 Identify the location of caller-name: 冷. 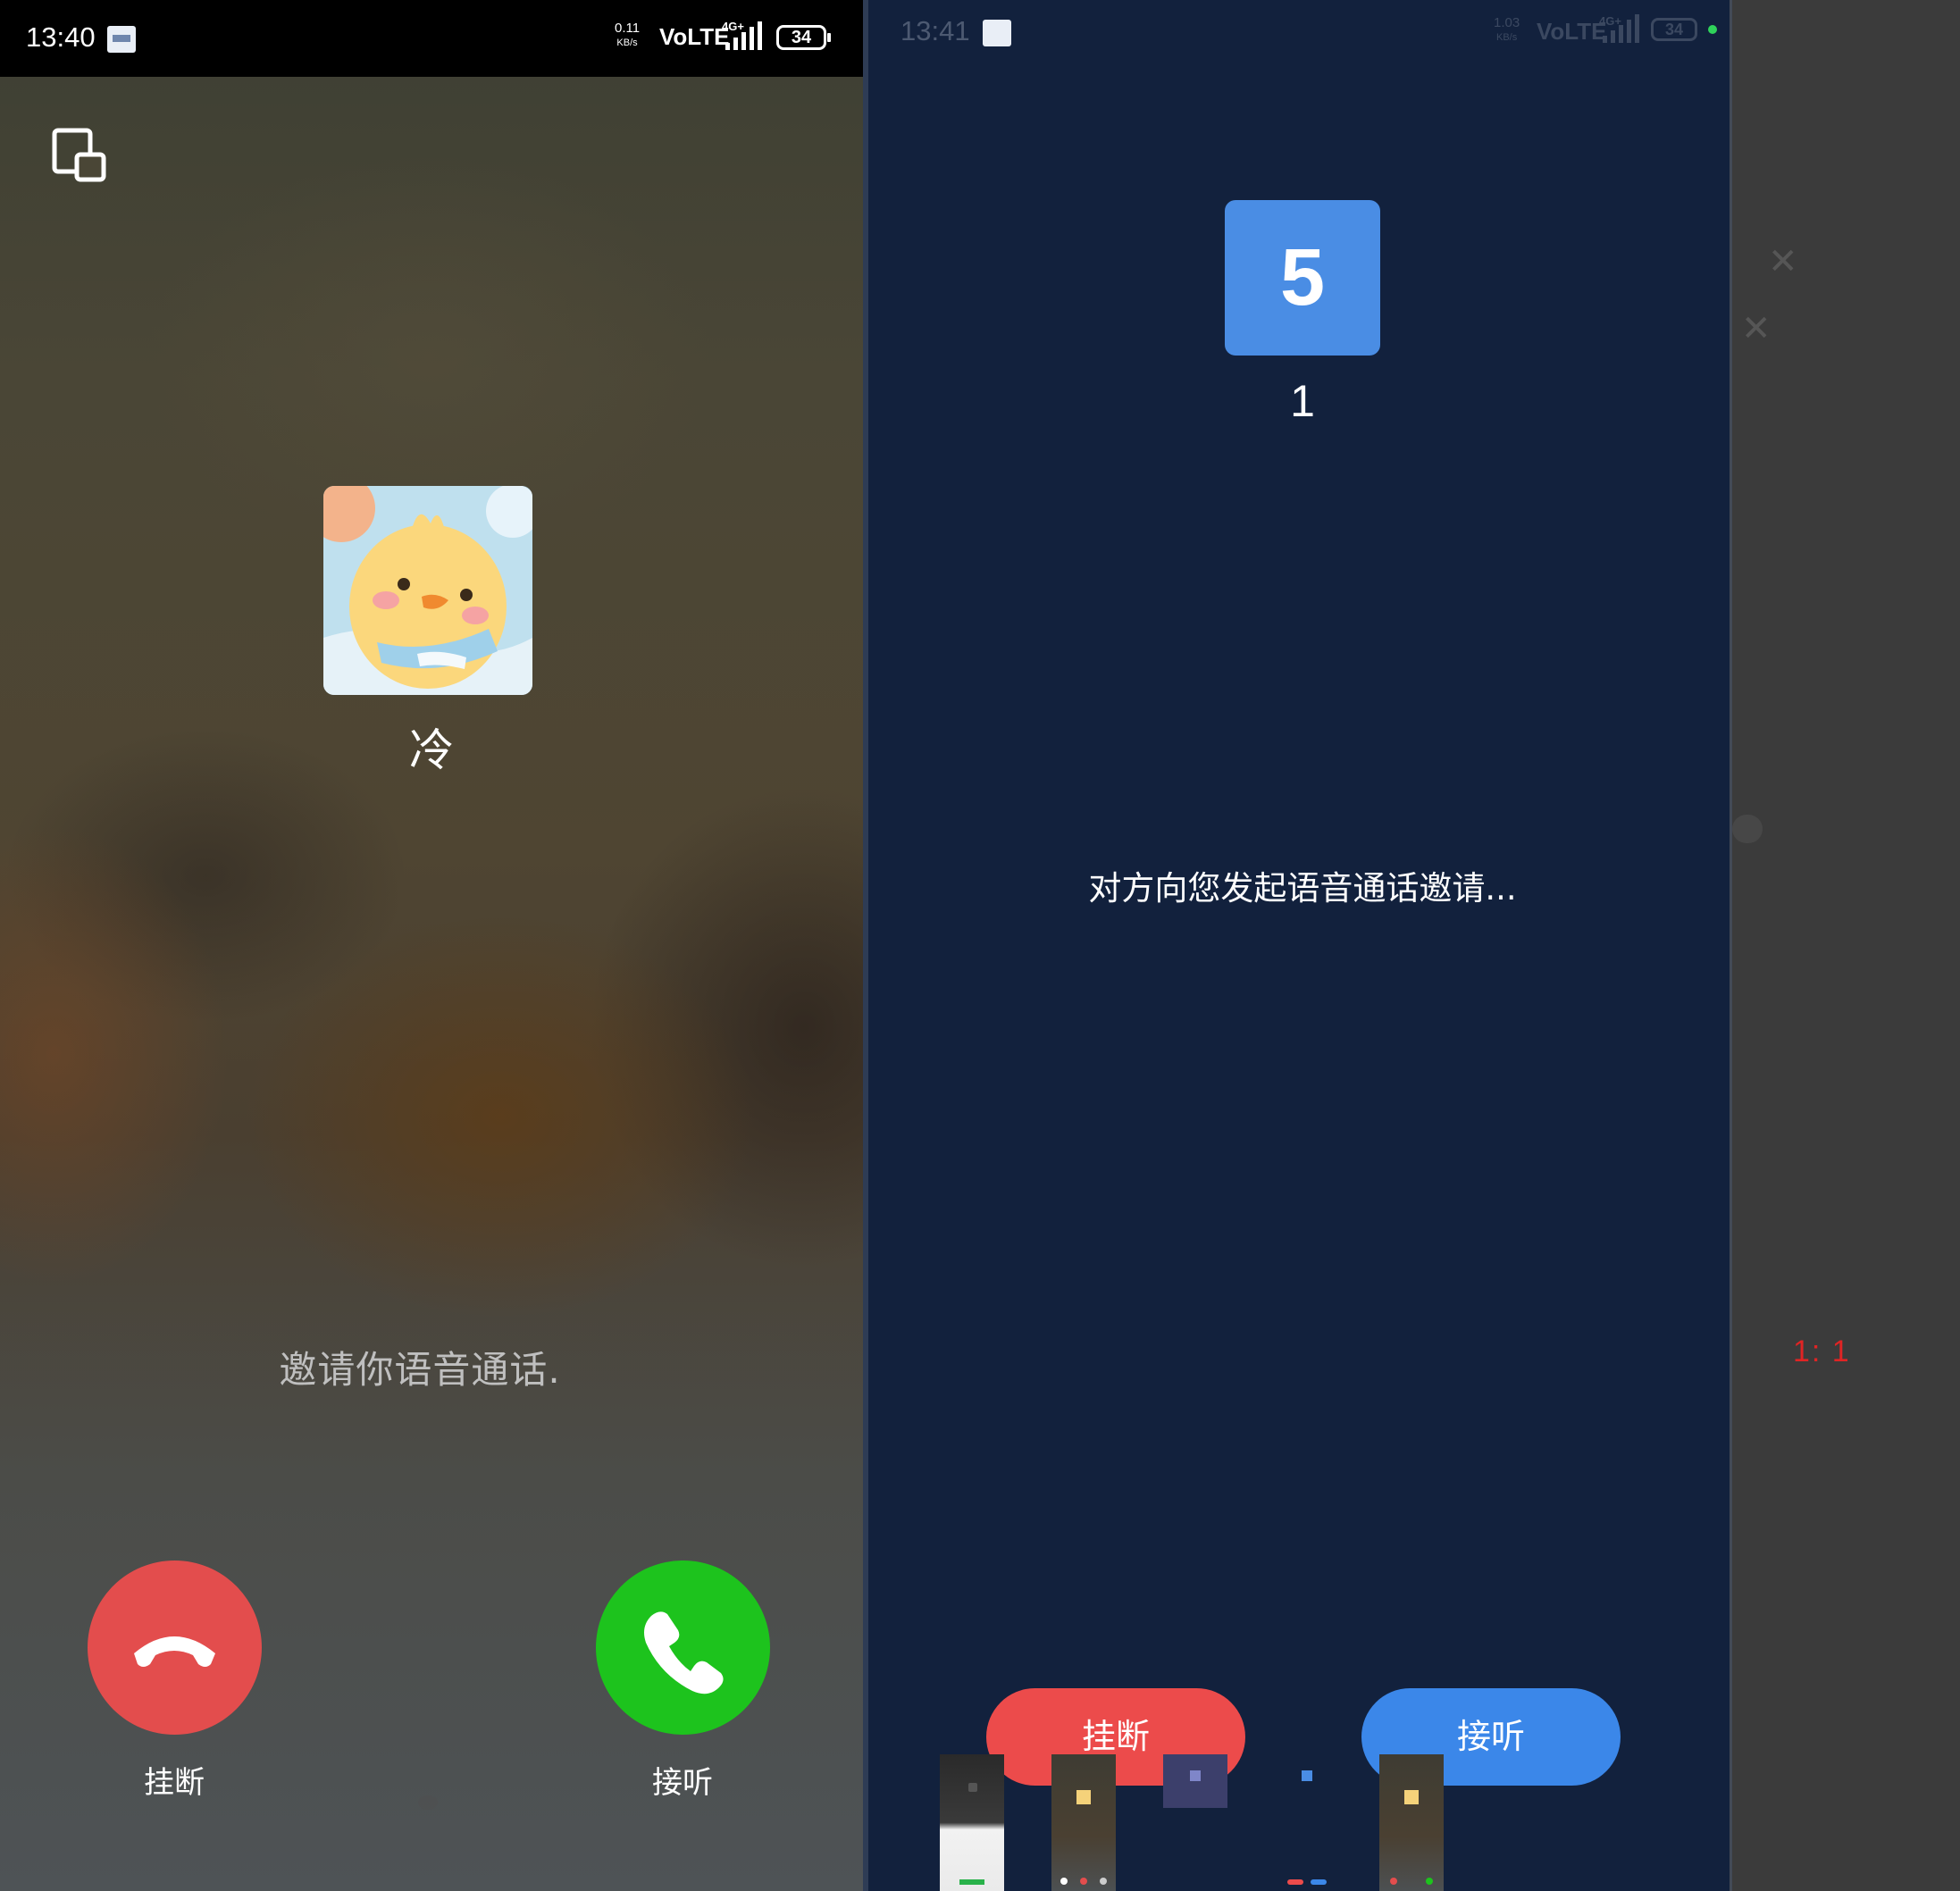
(431, 750).